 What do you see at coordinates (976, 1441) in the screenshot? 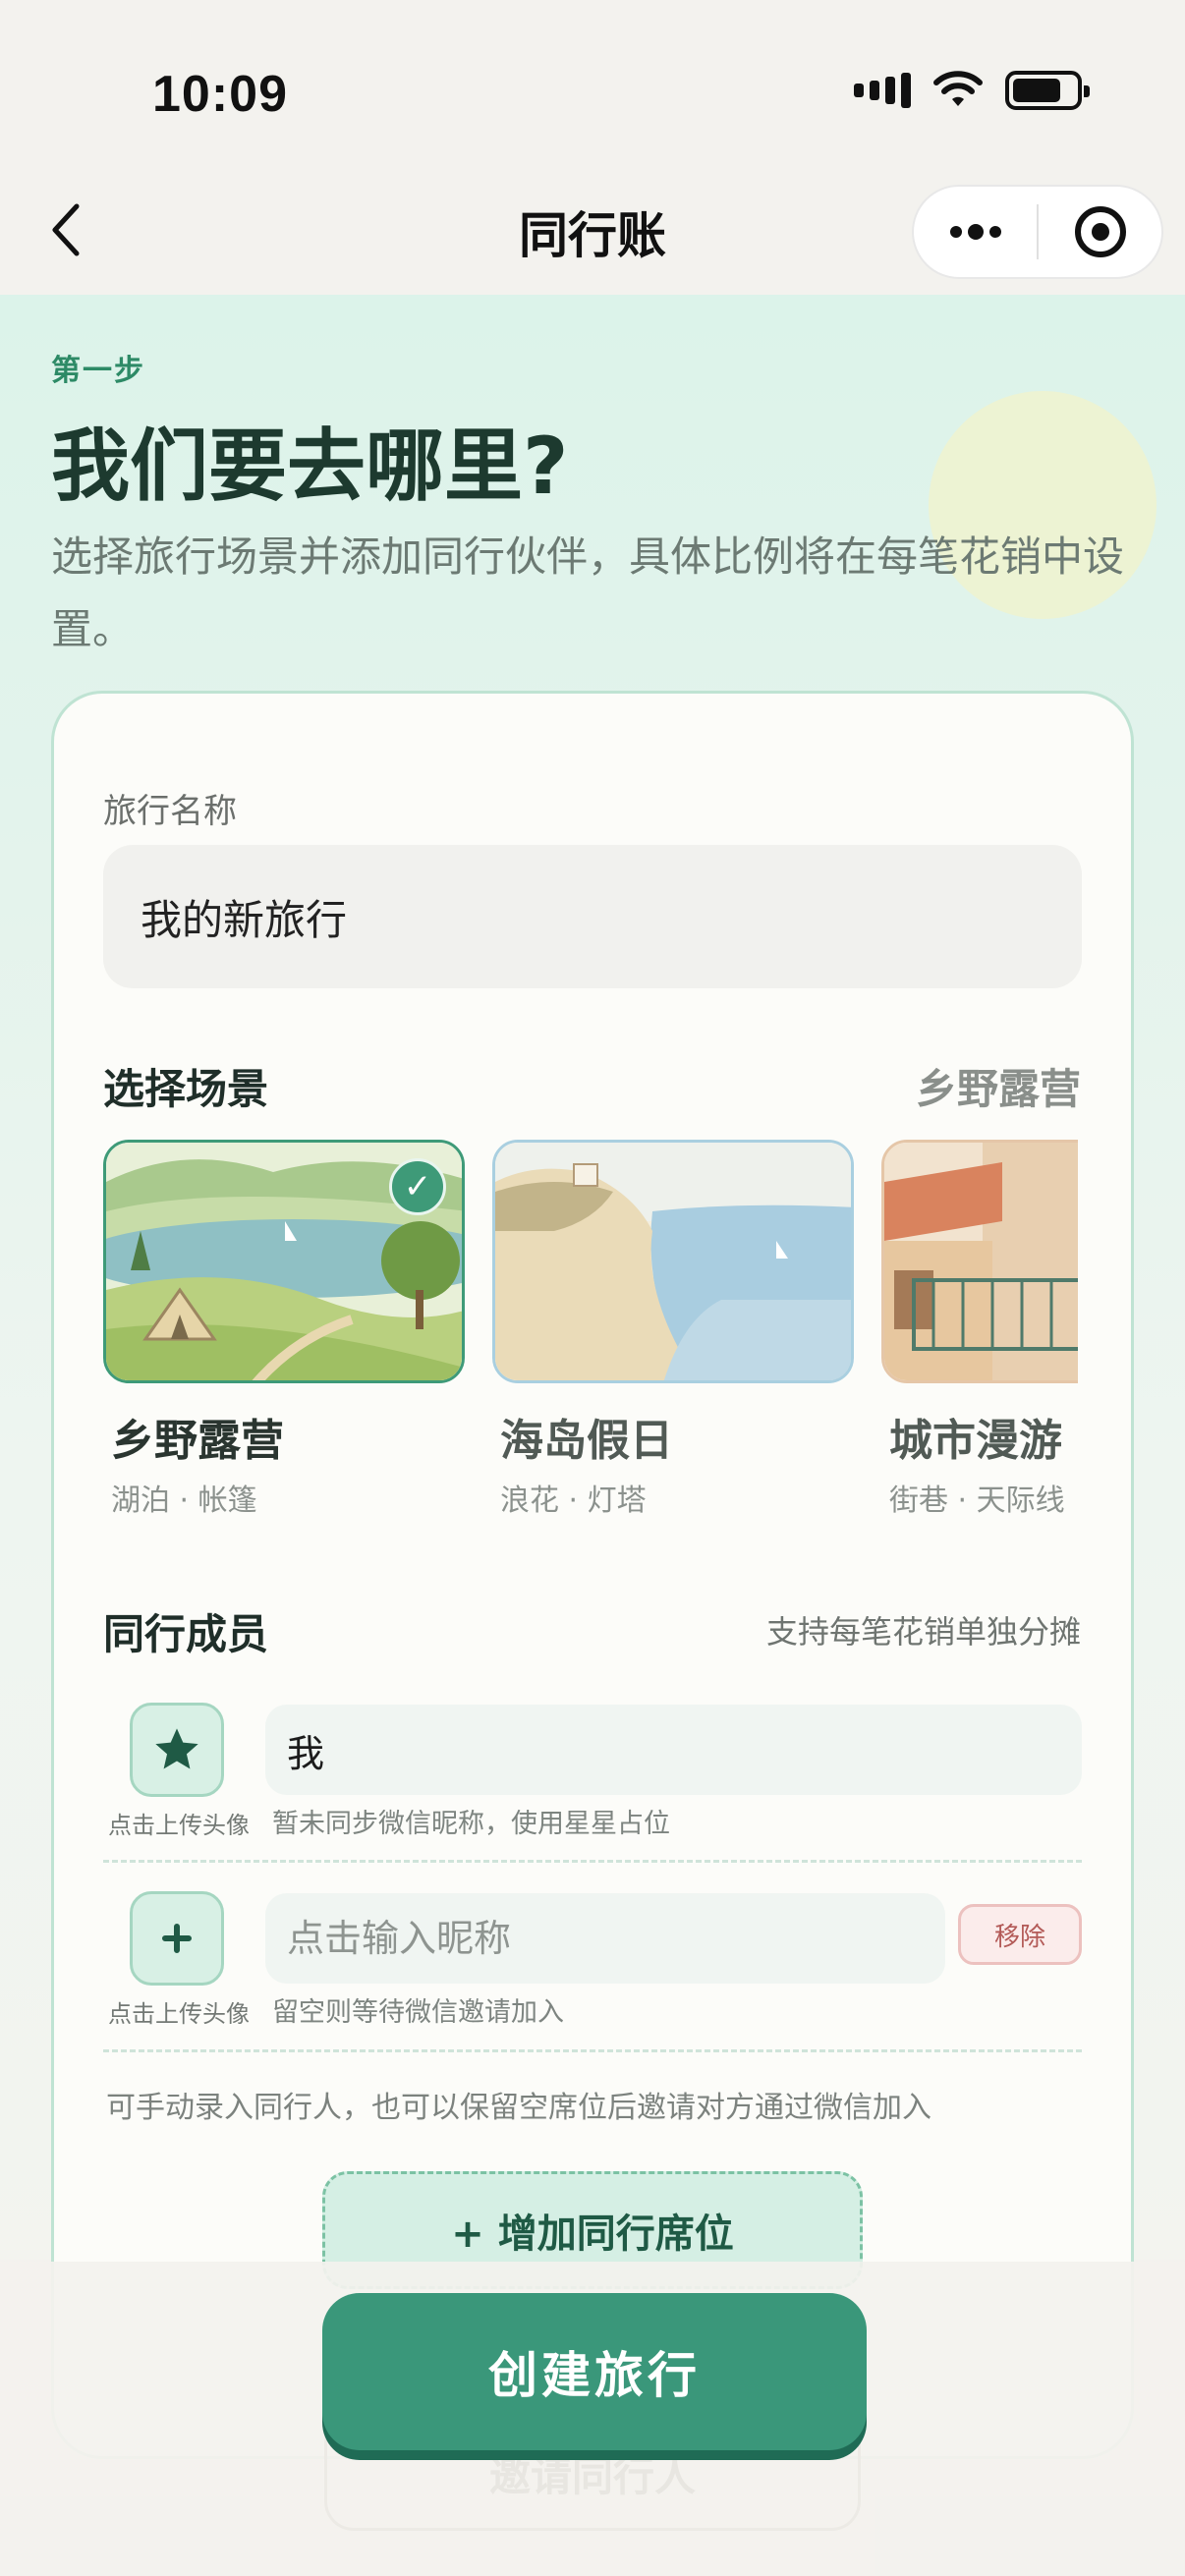
I see `scene-name: 城市漫游` at bounding box center [976, 1441].